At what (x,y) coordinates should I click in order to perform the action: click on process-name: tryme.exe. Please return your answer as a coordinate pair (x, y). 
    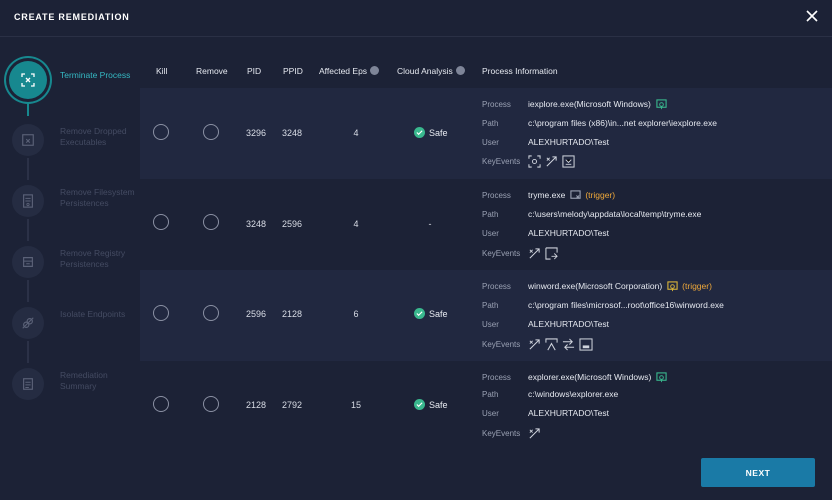
    Looking at the image, I should click on (546, 195).